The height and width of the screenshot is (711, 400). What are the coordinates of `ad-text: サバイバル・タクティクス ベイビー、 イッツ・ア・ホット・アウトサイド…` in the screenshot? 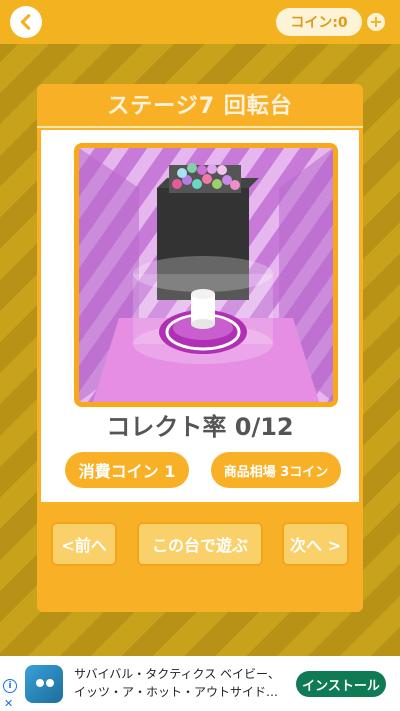 It's located at (183, 683).